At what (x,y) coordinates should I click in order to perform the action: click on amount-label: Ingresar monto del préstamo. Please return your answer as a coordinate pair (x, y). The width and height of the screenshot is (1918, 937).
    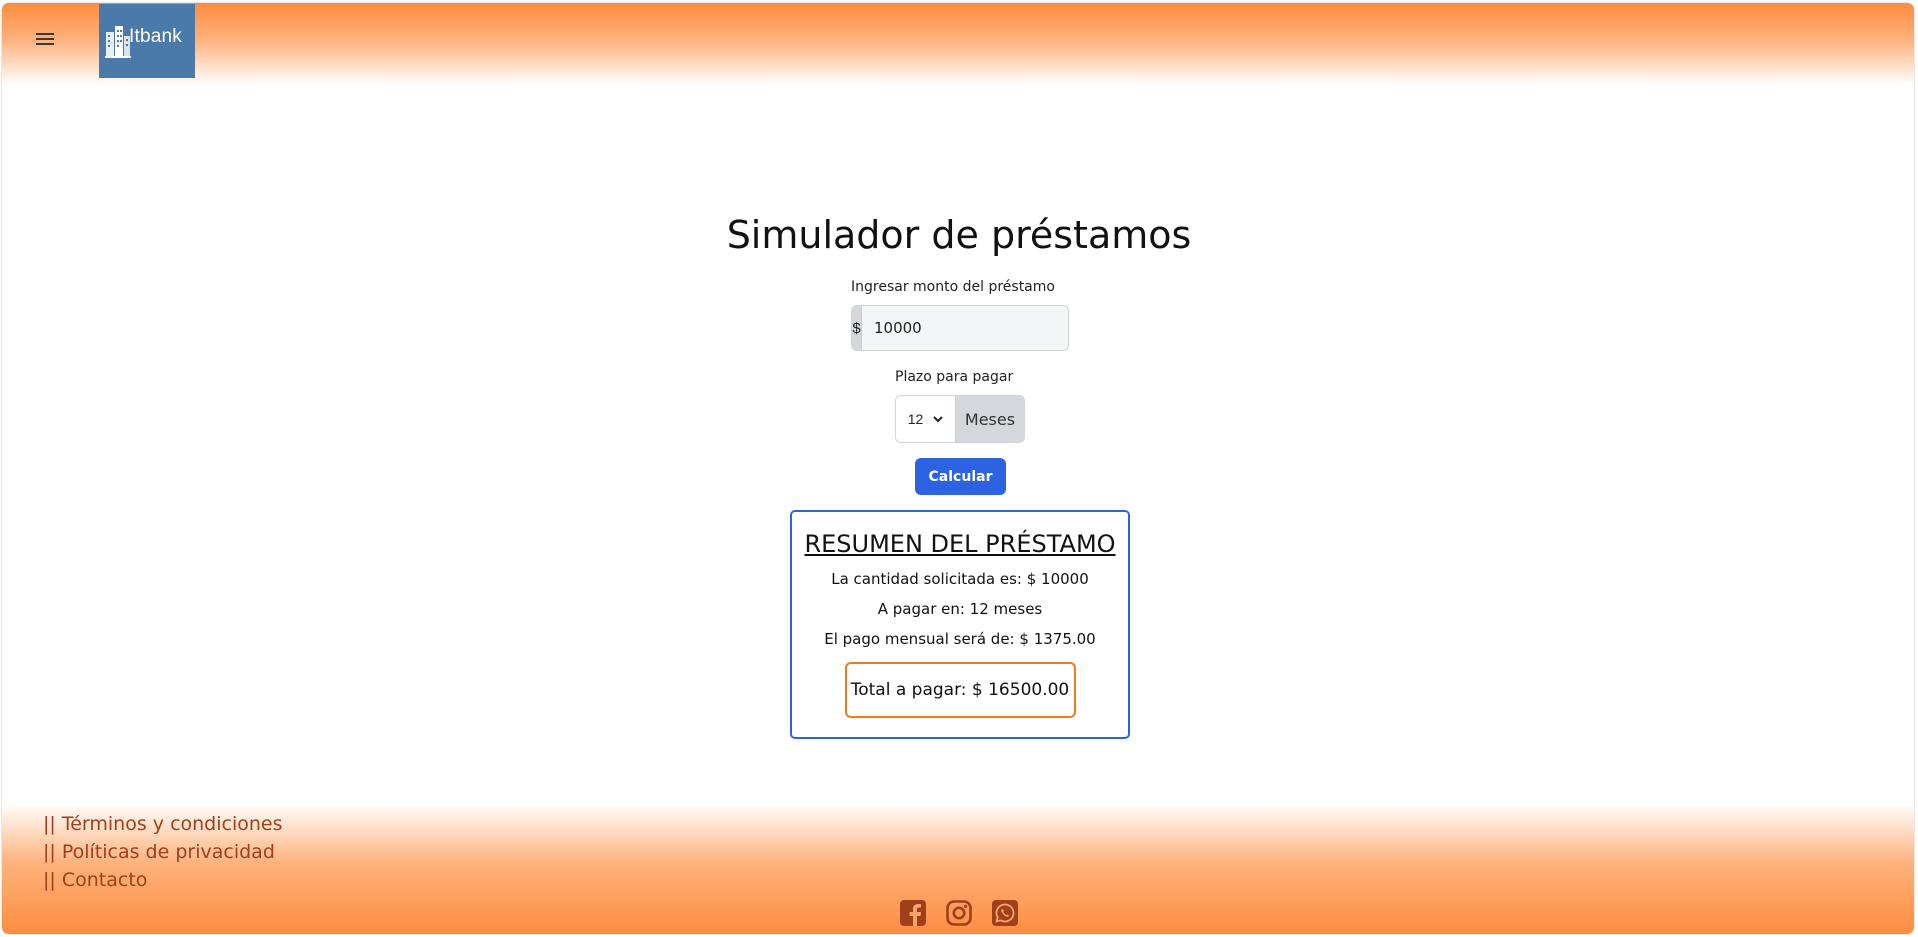
    Looking at the image, I should click on (953, 287).